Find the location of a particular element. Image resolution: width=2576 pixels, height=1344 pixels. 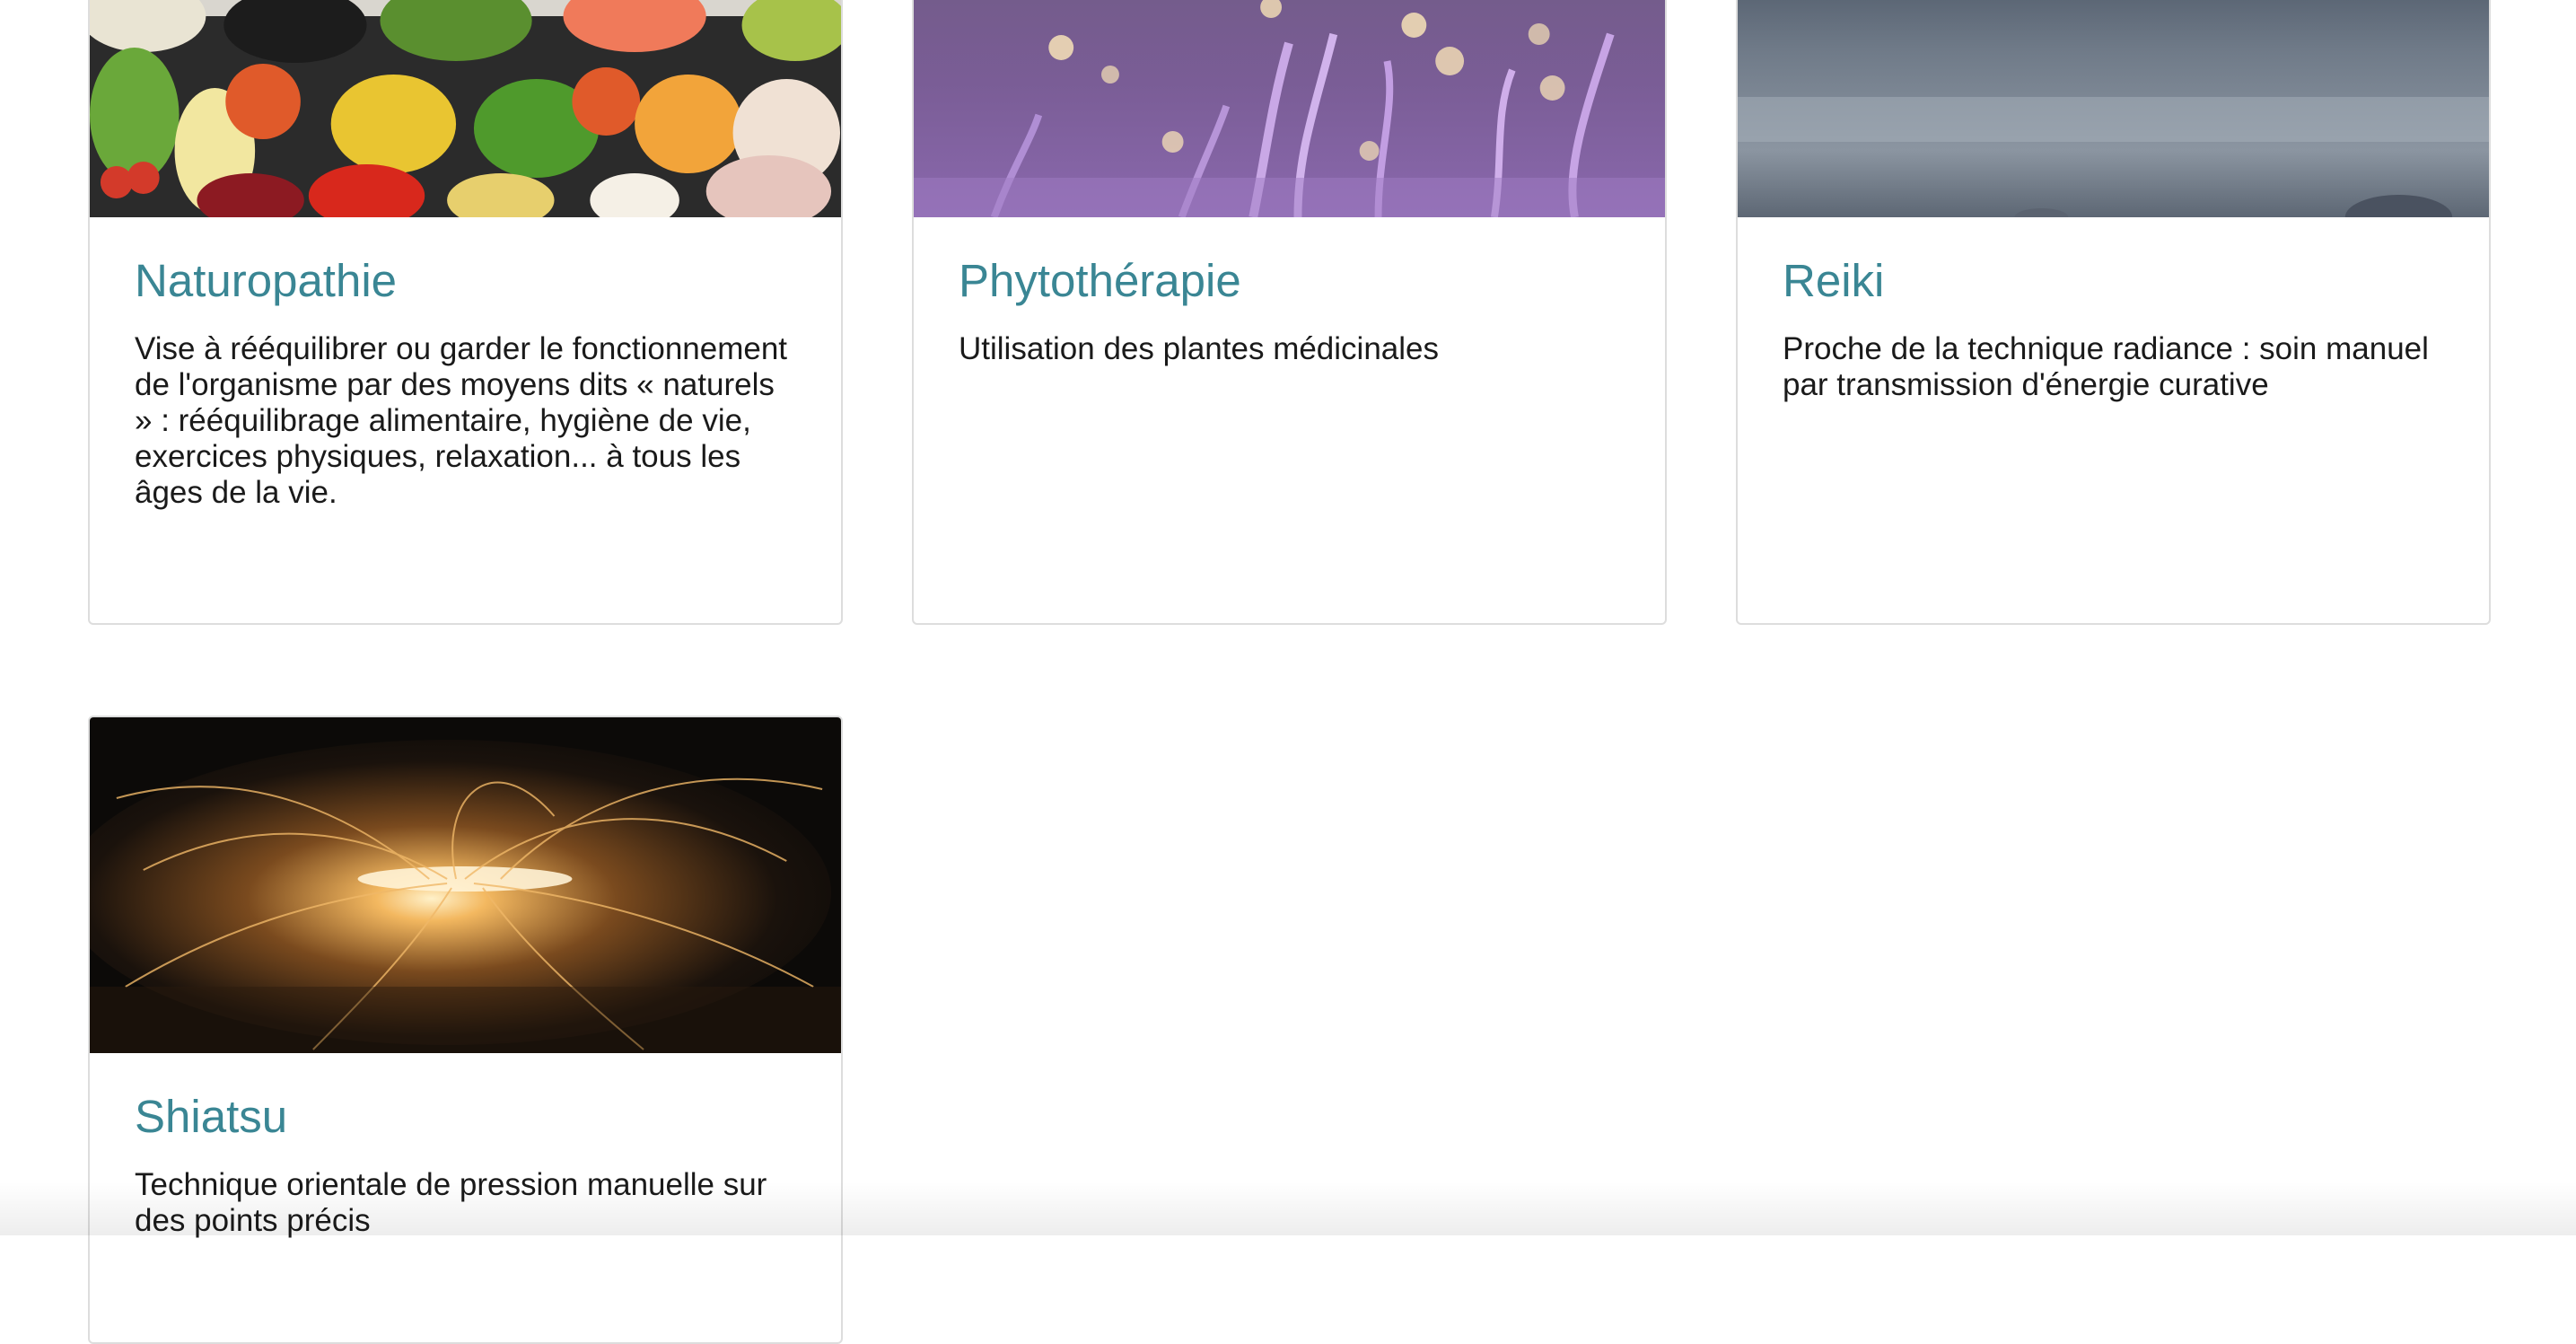

card-title: Naturopathie is located at coordinates (466, 281).